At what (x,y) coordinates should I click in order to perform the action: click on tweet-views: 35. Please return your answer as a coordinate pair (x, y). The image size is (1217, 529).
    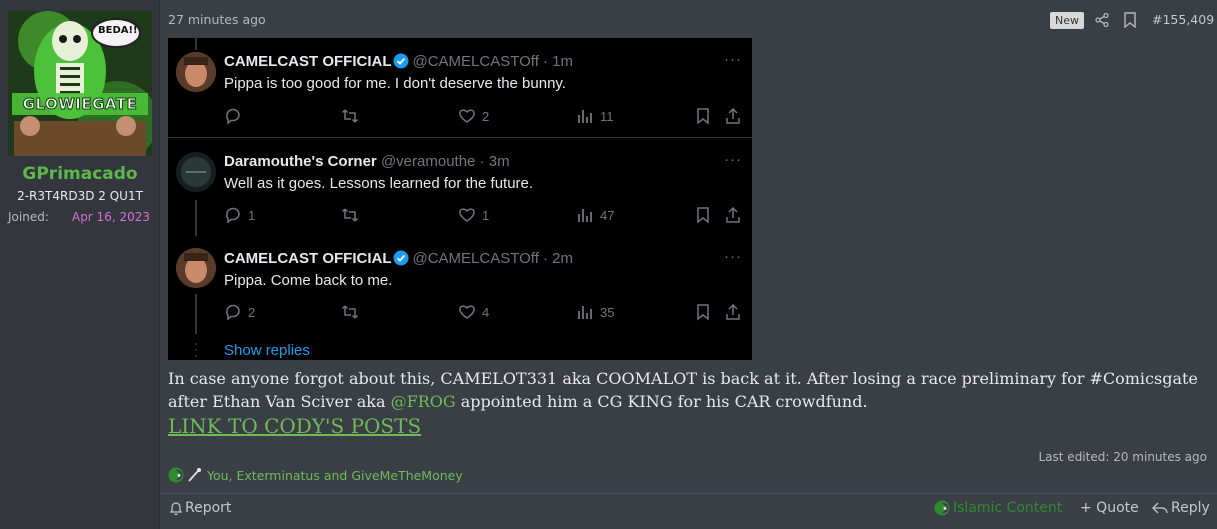
    Looking at the image, I should click on (595, 312).